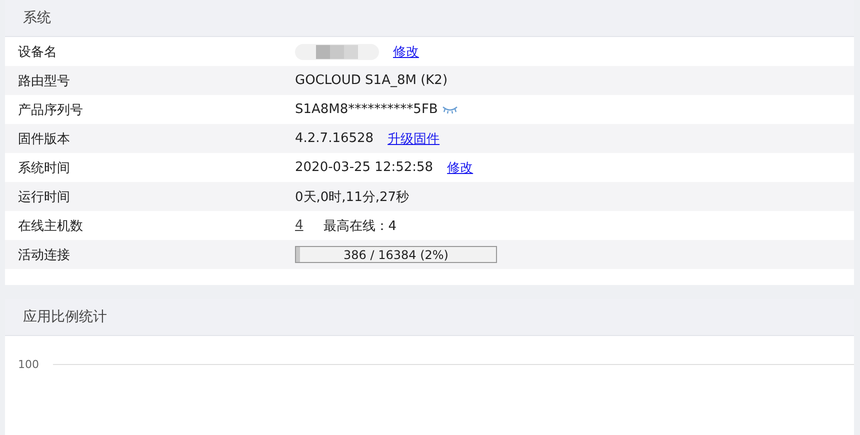 Image resolution: width=860 pixels, height=435 pixels. Describe the element at coordinates (360, 226) in the screenshot. I see `row-value: 最高在线：4` at that location.